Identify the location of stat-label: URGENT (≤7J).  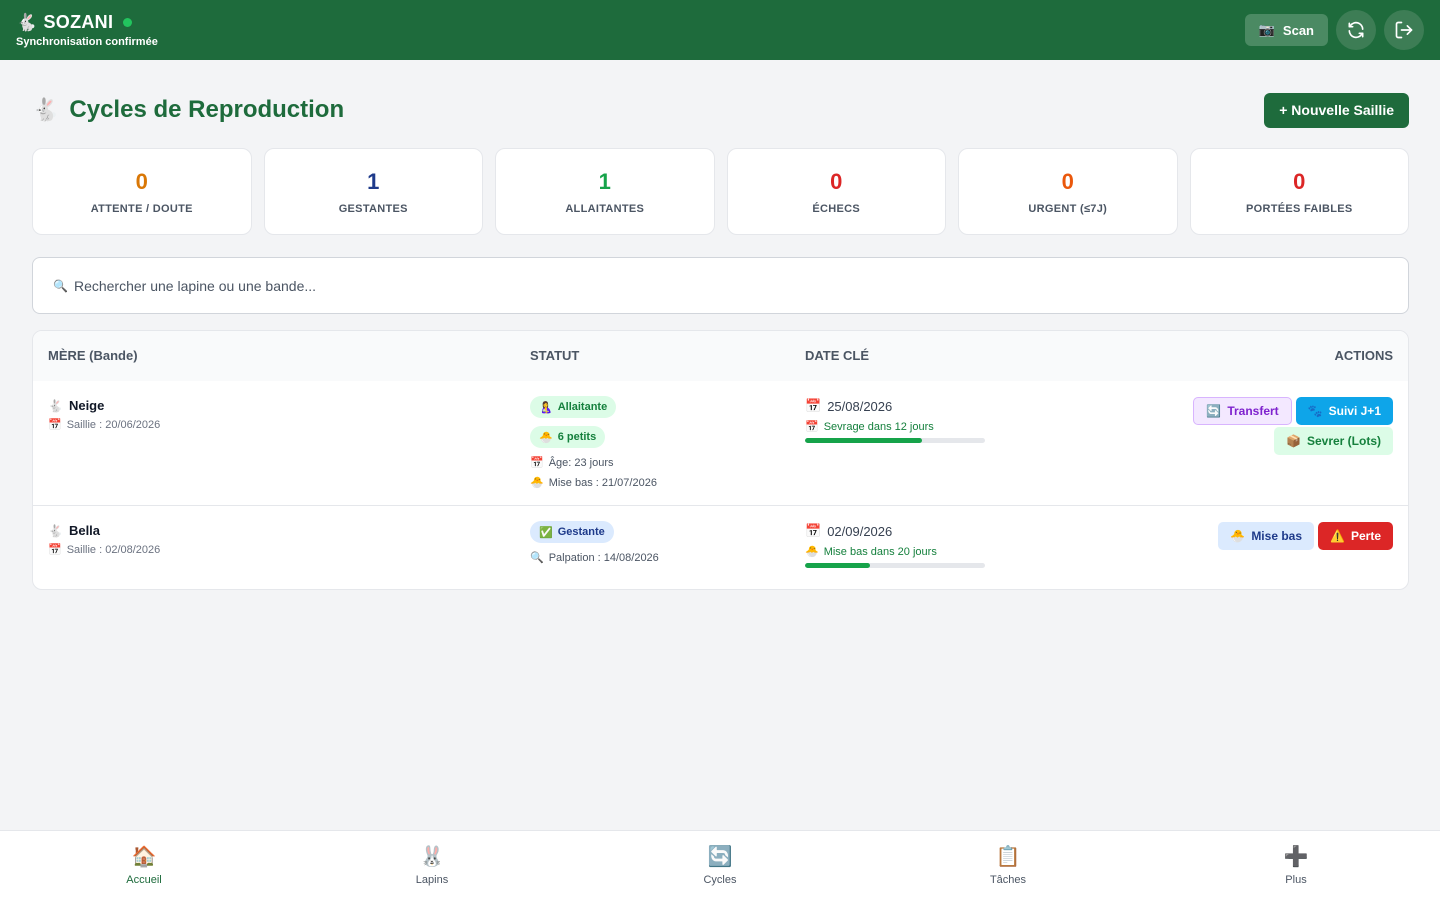
(1068, 208).